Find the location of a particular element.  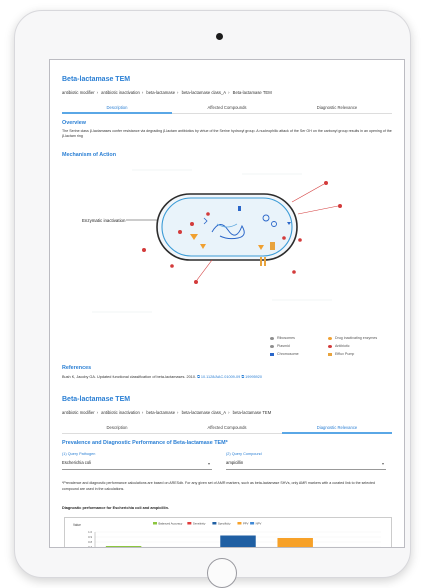

legend-item: Antibiotic is located at coordinates (339, 346).